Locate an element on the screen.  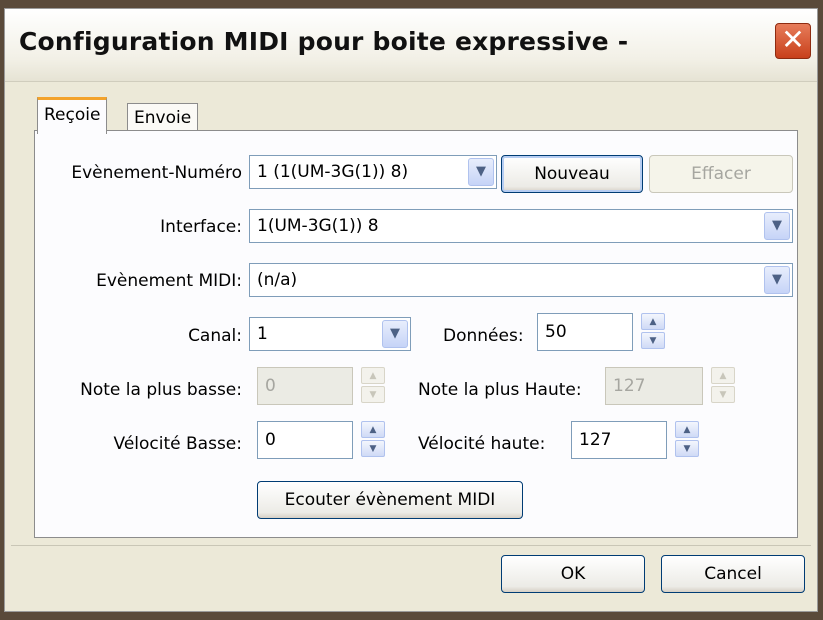
channel-label: Canal: is located at coordinates (215, 336).